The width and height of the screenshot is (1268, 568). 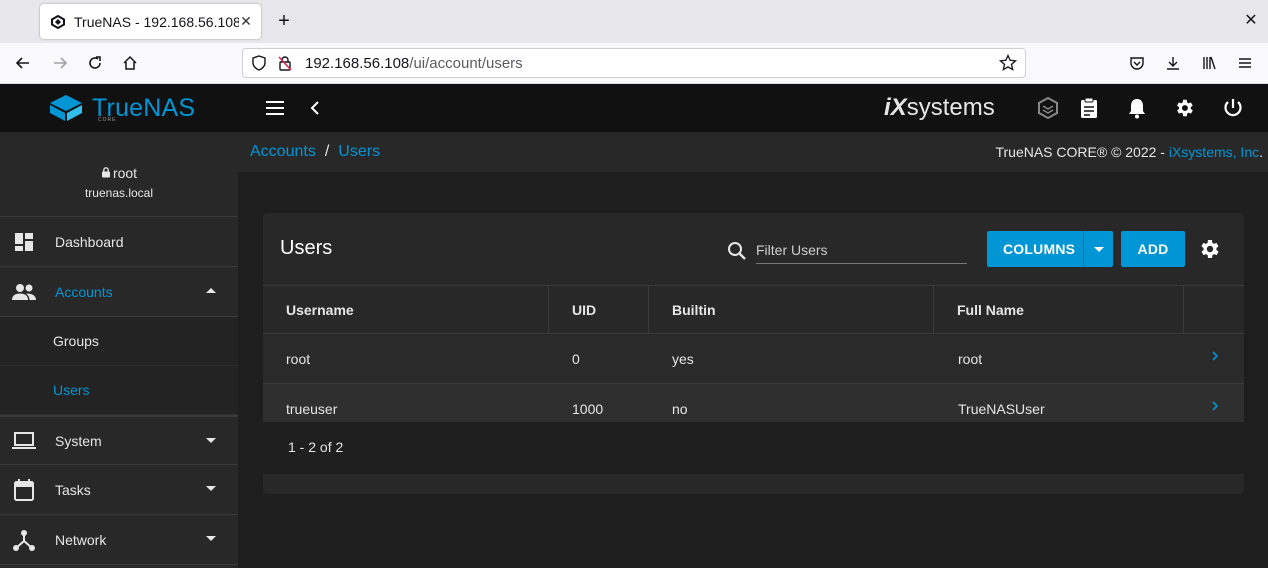 I want to click on sidenav-toggle-icon, so click(x=275, y=108).